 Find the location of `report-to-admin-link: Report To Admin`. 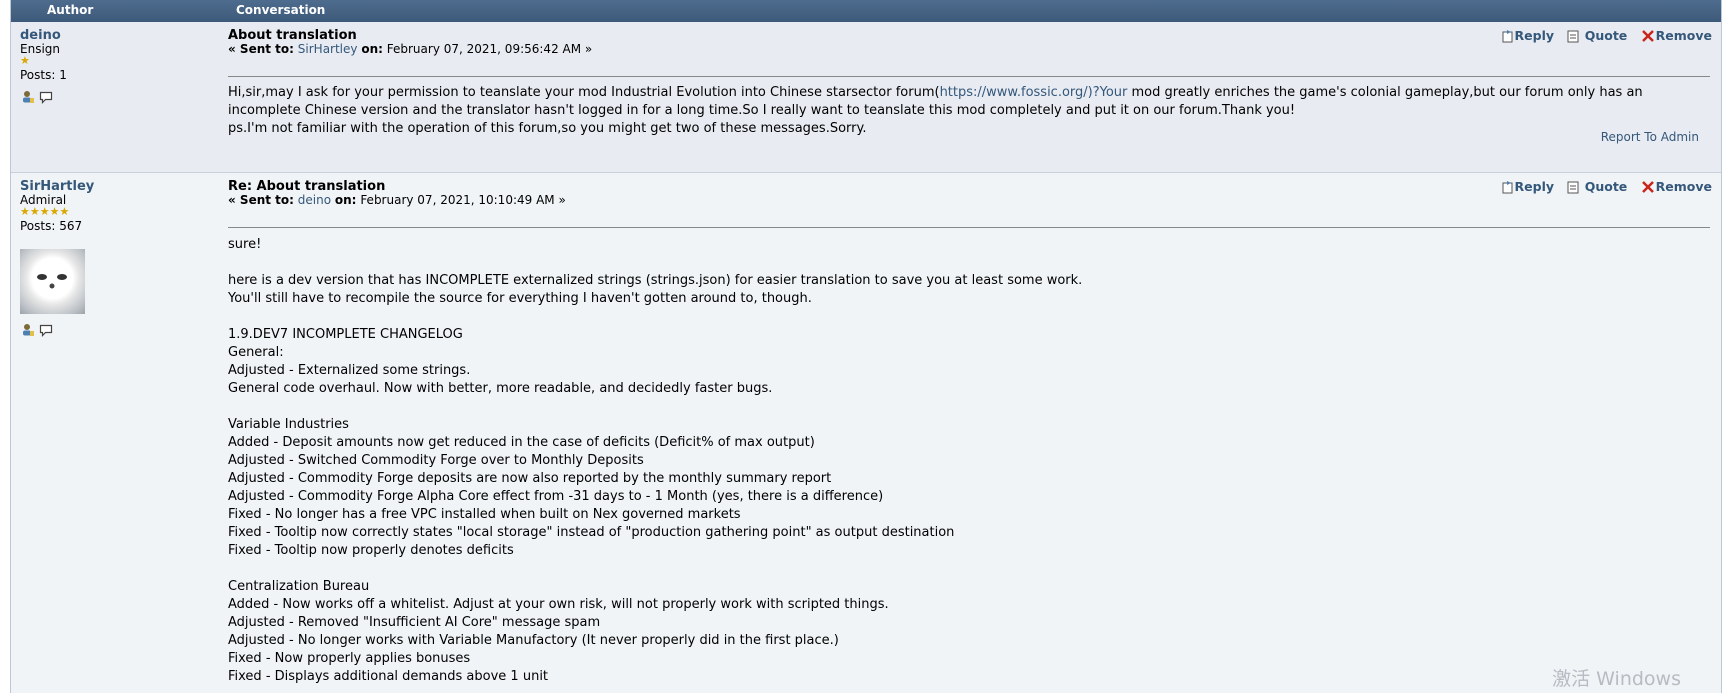

report-to-admin-link: Report To Admin is located at coordinates (1650, 137).